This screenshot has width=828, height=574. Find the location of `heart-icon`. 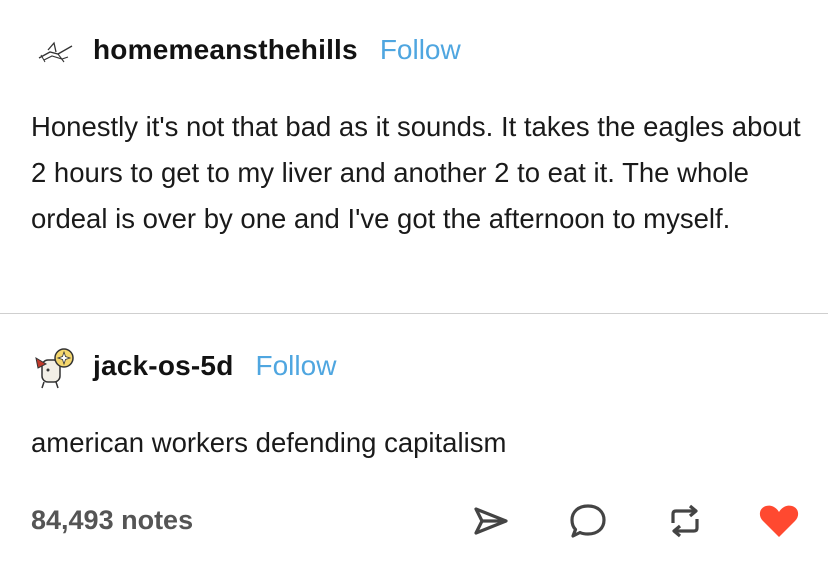

heart-icon is located at coordinates (779, 521).